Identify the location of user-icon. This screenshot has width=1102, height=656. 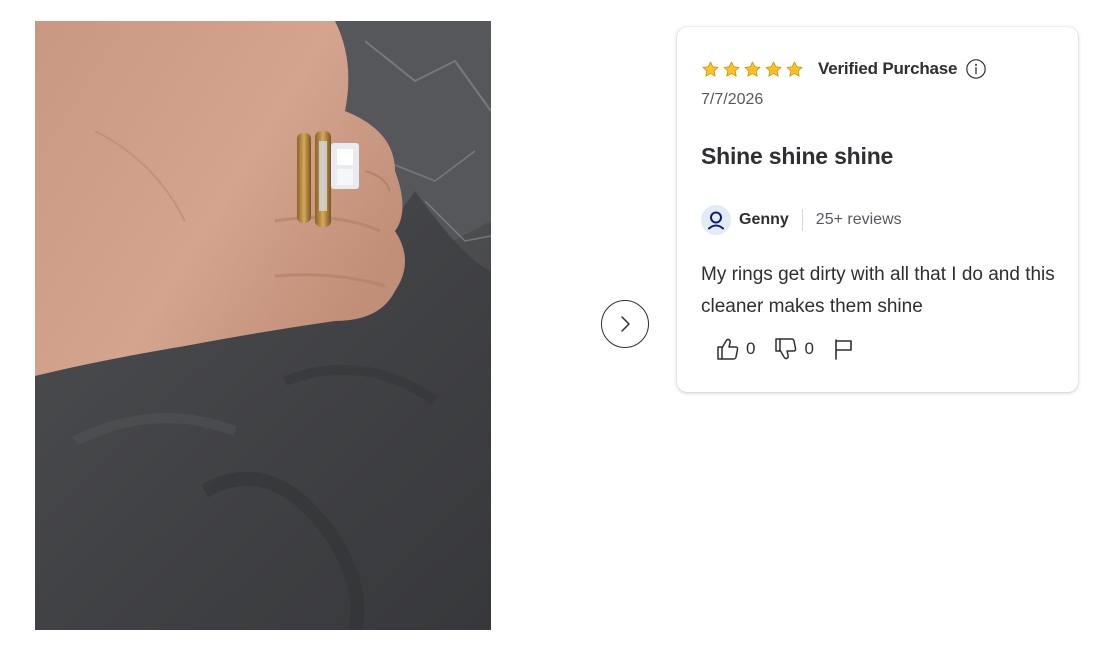
(716, 220).